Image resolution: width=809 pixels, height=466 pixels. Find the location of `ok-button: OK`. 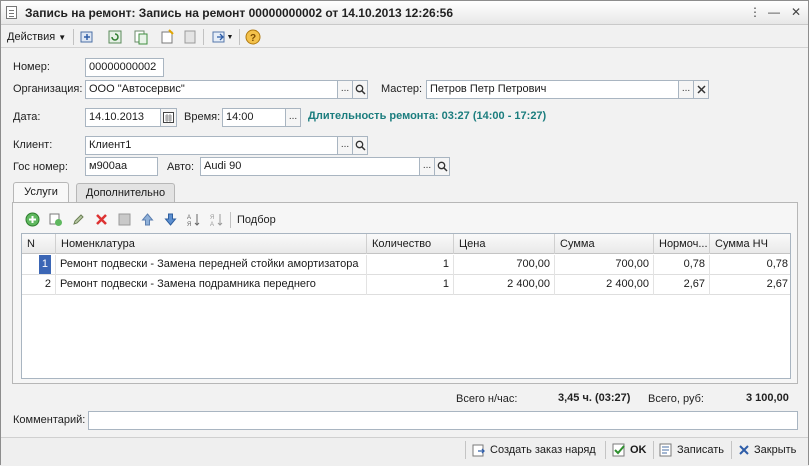

ok-button: OK is located at coordinates (629, 450).